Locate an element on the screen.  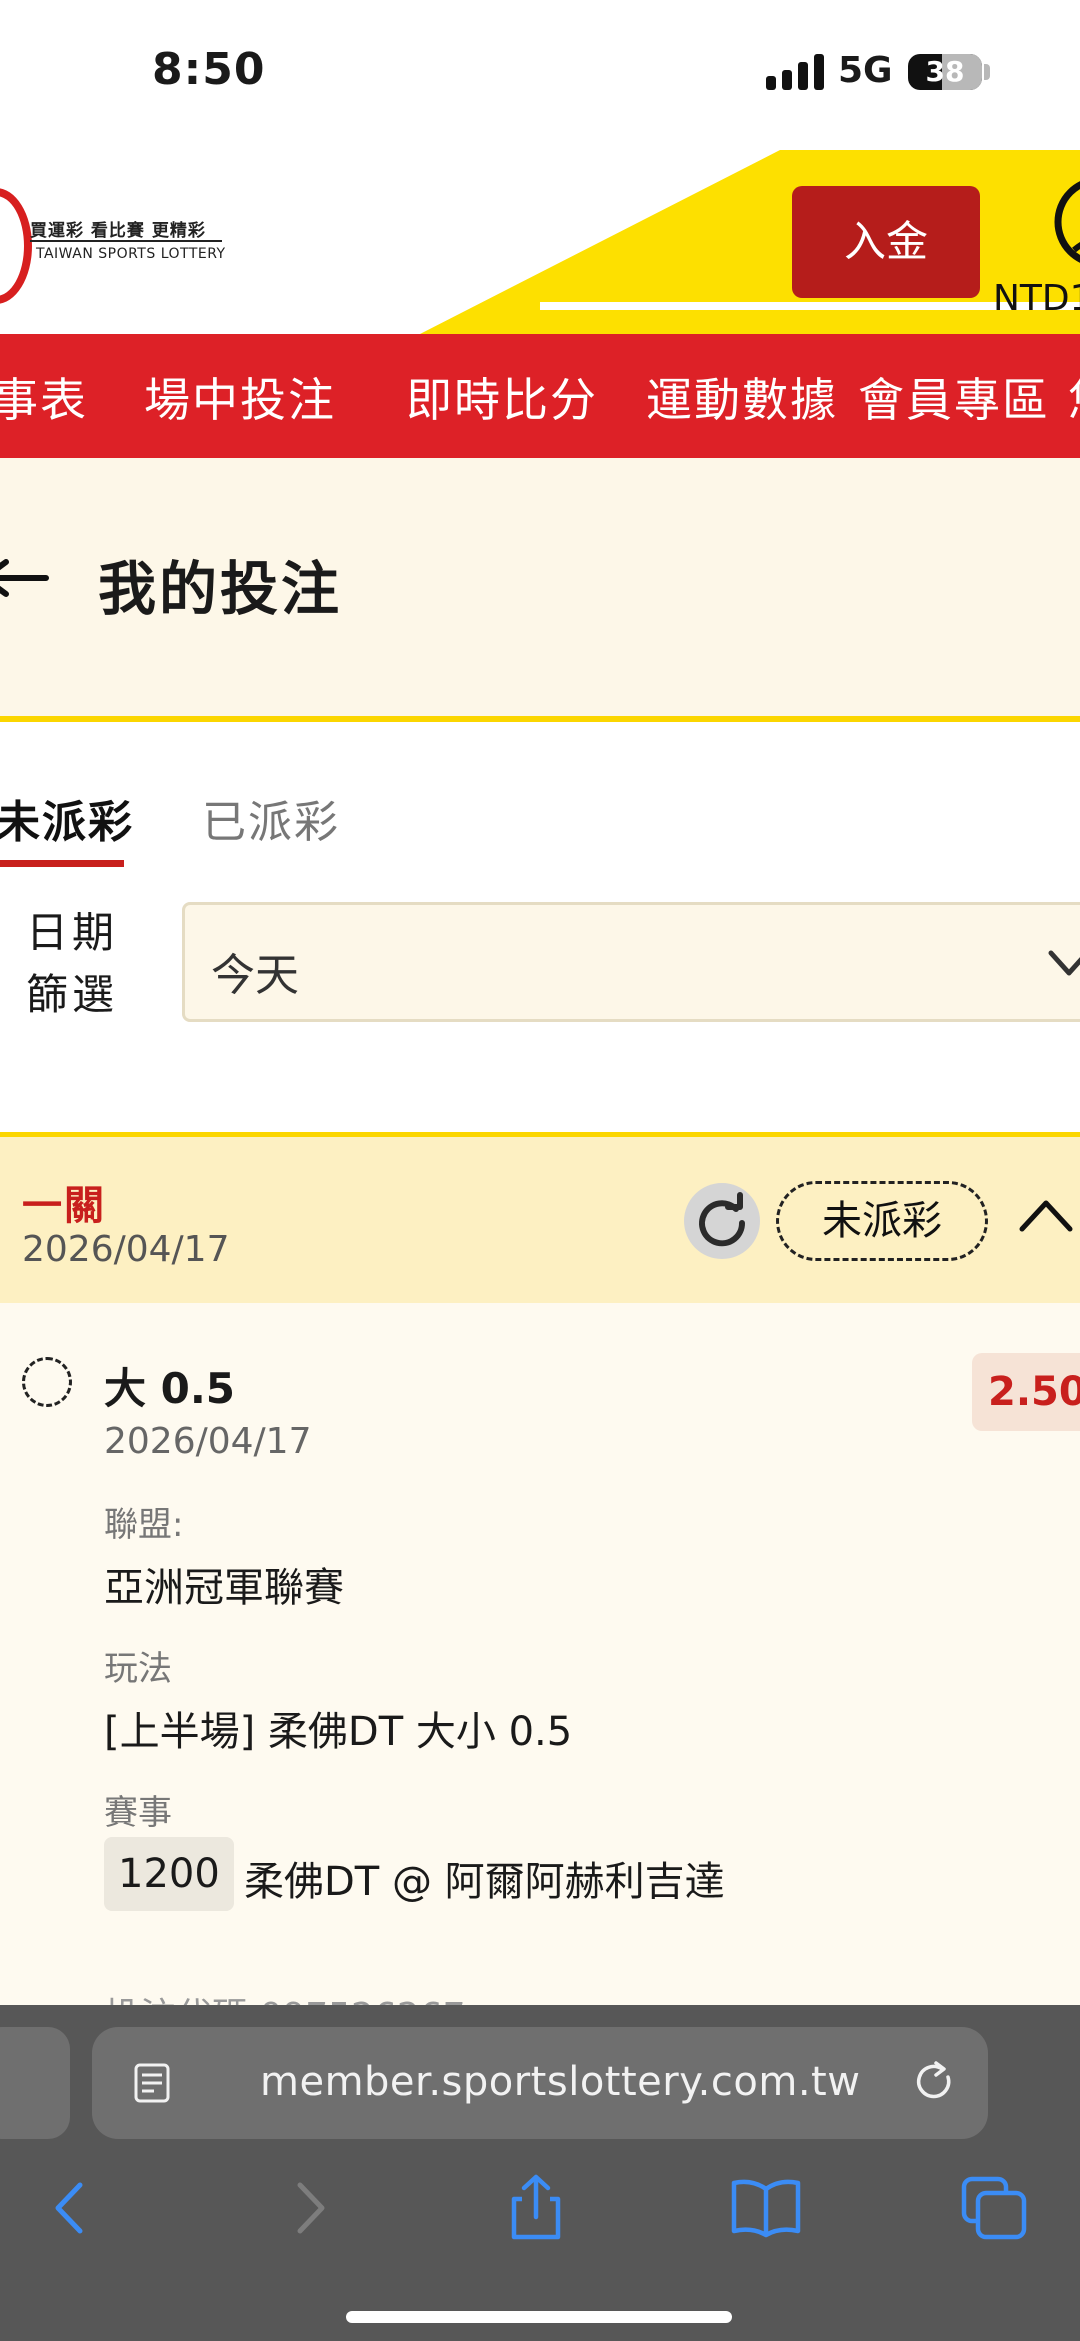
event-label: 賽事 is located at coordinates (138, 1813).